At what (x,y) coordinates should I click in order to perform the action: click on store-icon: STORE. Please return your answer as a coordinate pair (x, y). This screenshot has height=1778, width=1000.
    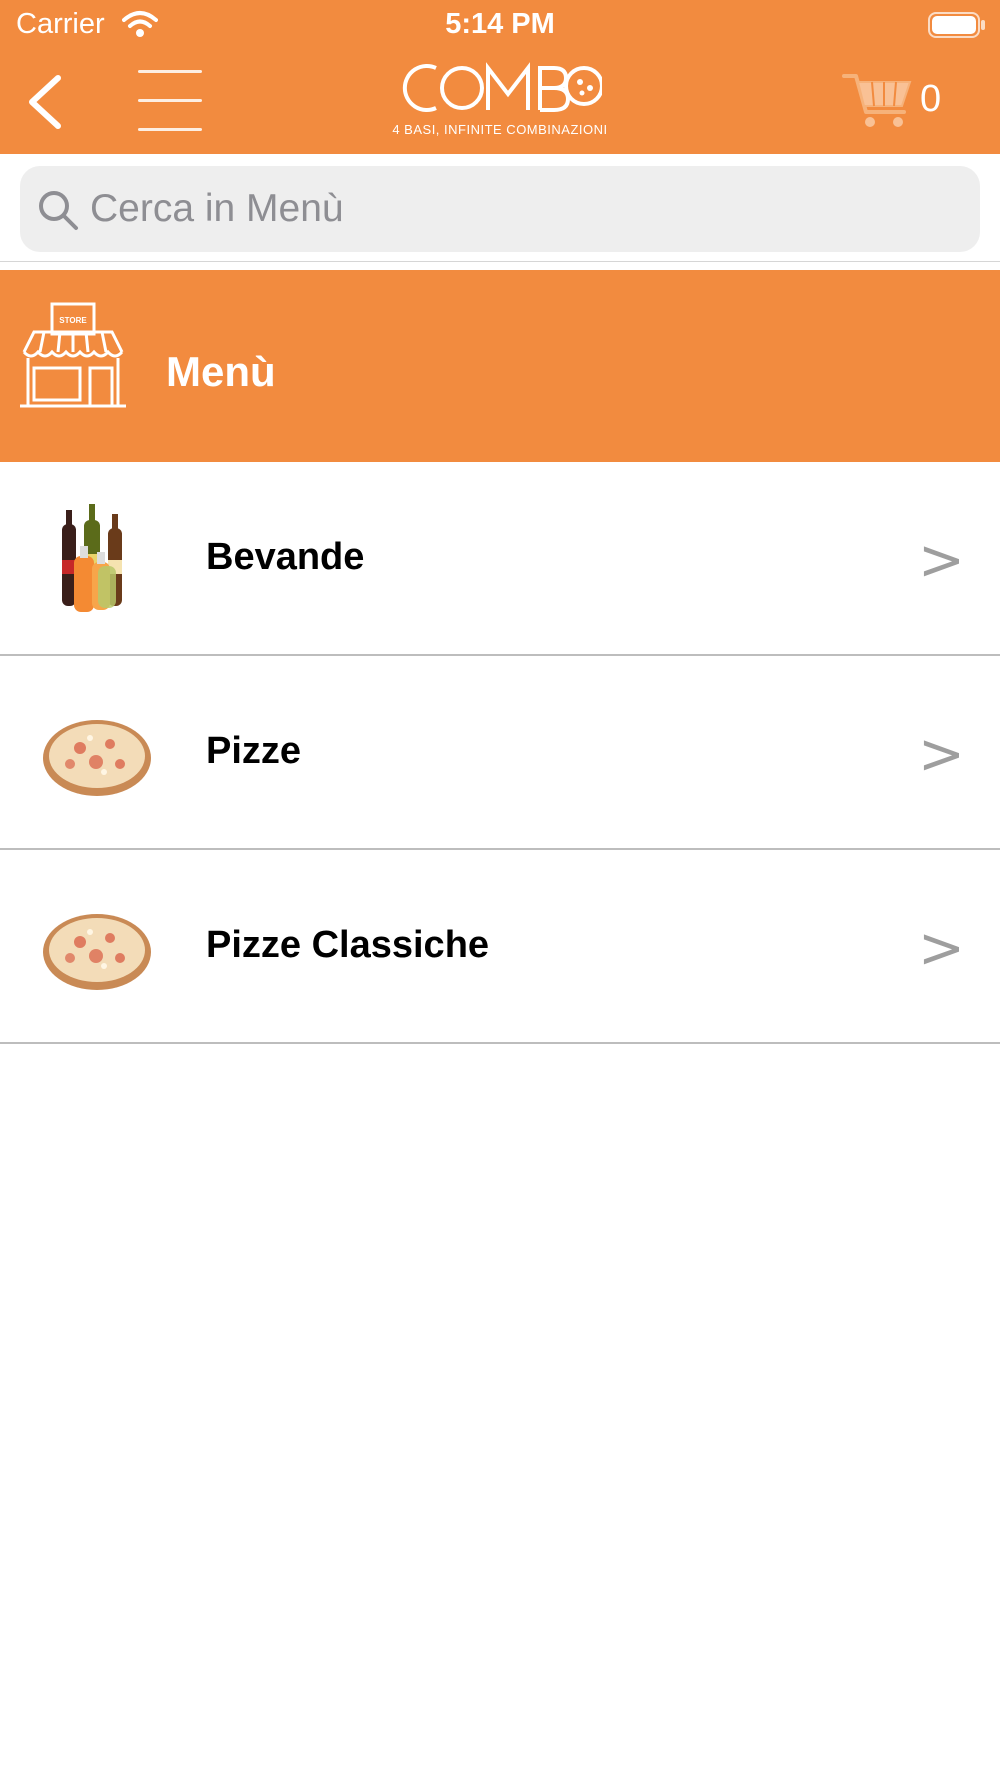
    Looking at the image, I should click on (73, 355).